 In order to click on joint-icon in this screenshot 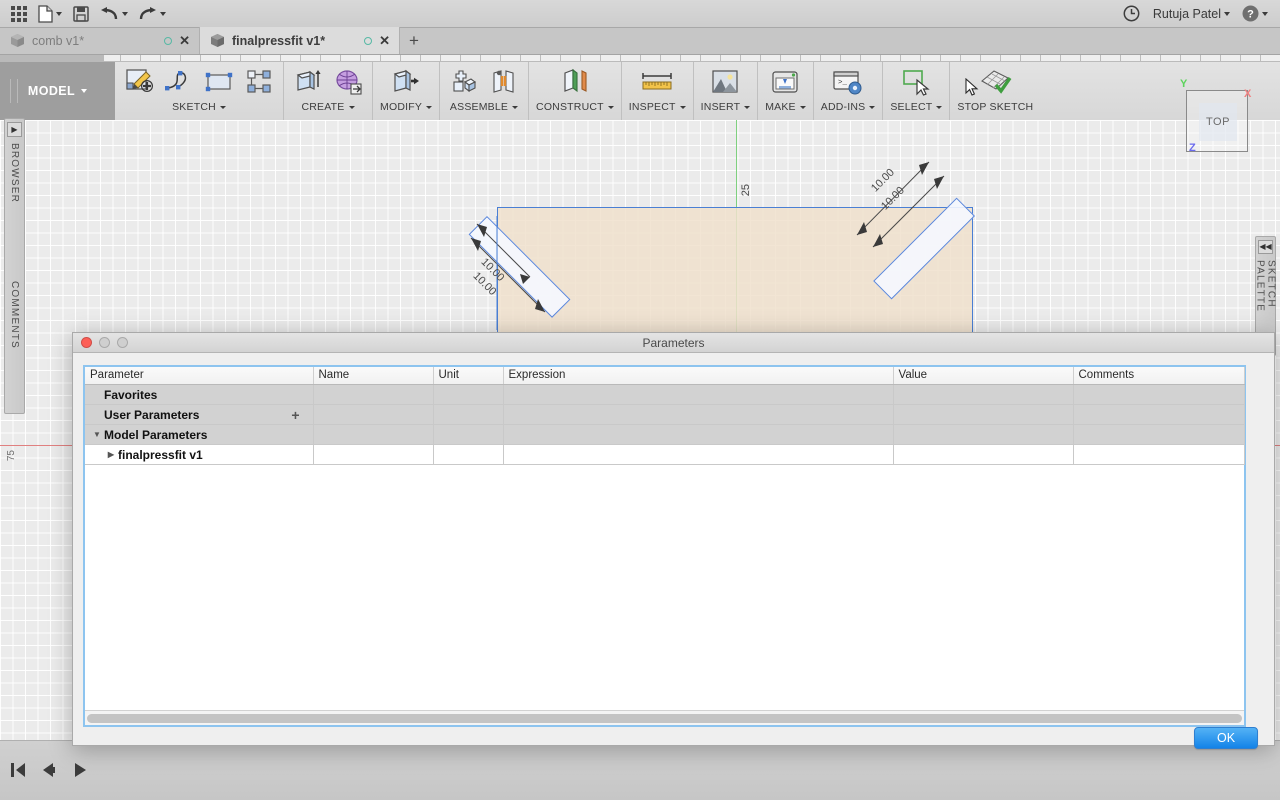, I will do `click(504, 82)`.